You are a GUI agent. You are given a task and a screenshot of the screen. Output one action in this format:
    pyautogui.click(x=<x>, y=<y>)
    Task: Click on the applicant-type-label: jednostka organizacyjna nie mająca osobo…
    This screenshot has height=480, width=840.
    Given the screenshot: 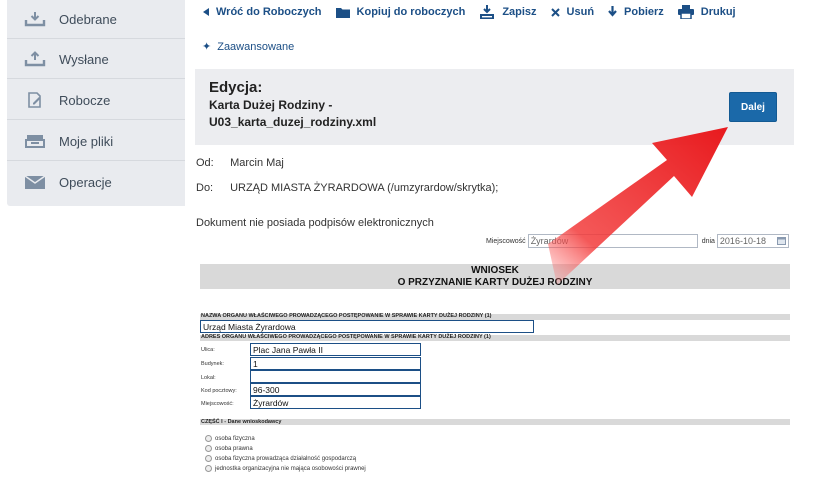 What is the action you would take?
    pyautogui.click(x=290, y=468)
    